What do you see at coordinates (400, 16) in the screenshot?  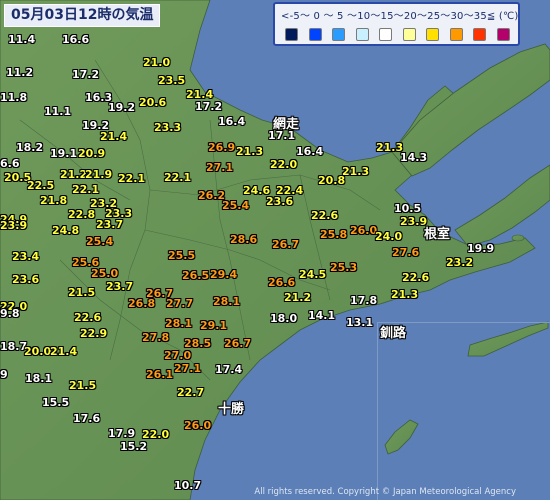 I see `legend-scale-label: <-5～ 0 ～ 5 ～10～15～20～25～30～35≦ (℃)` at bounding box center [400, 16].